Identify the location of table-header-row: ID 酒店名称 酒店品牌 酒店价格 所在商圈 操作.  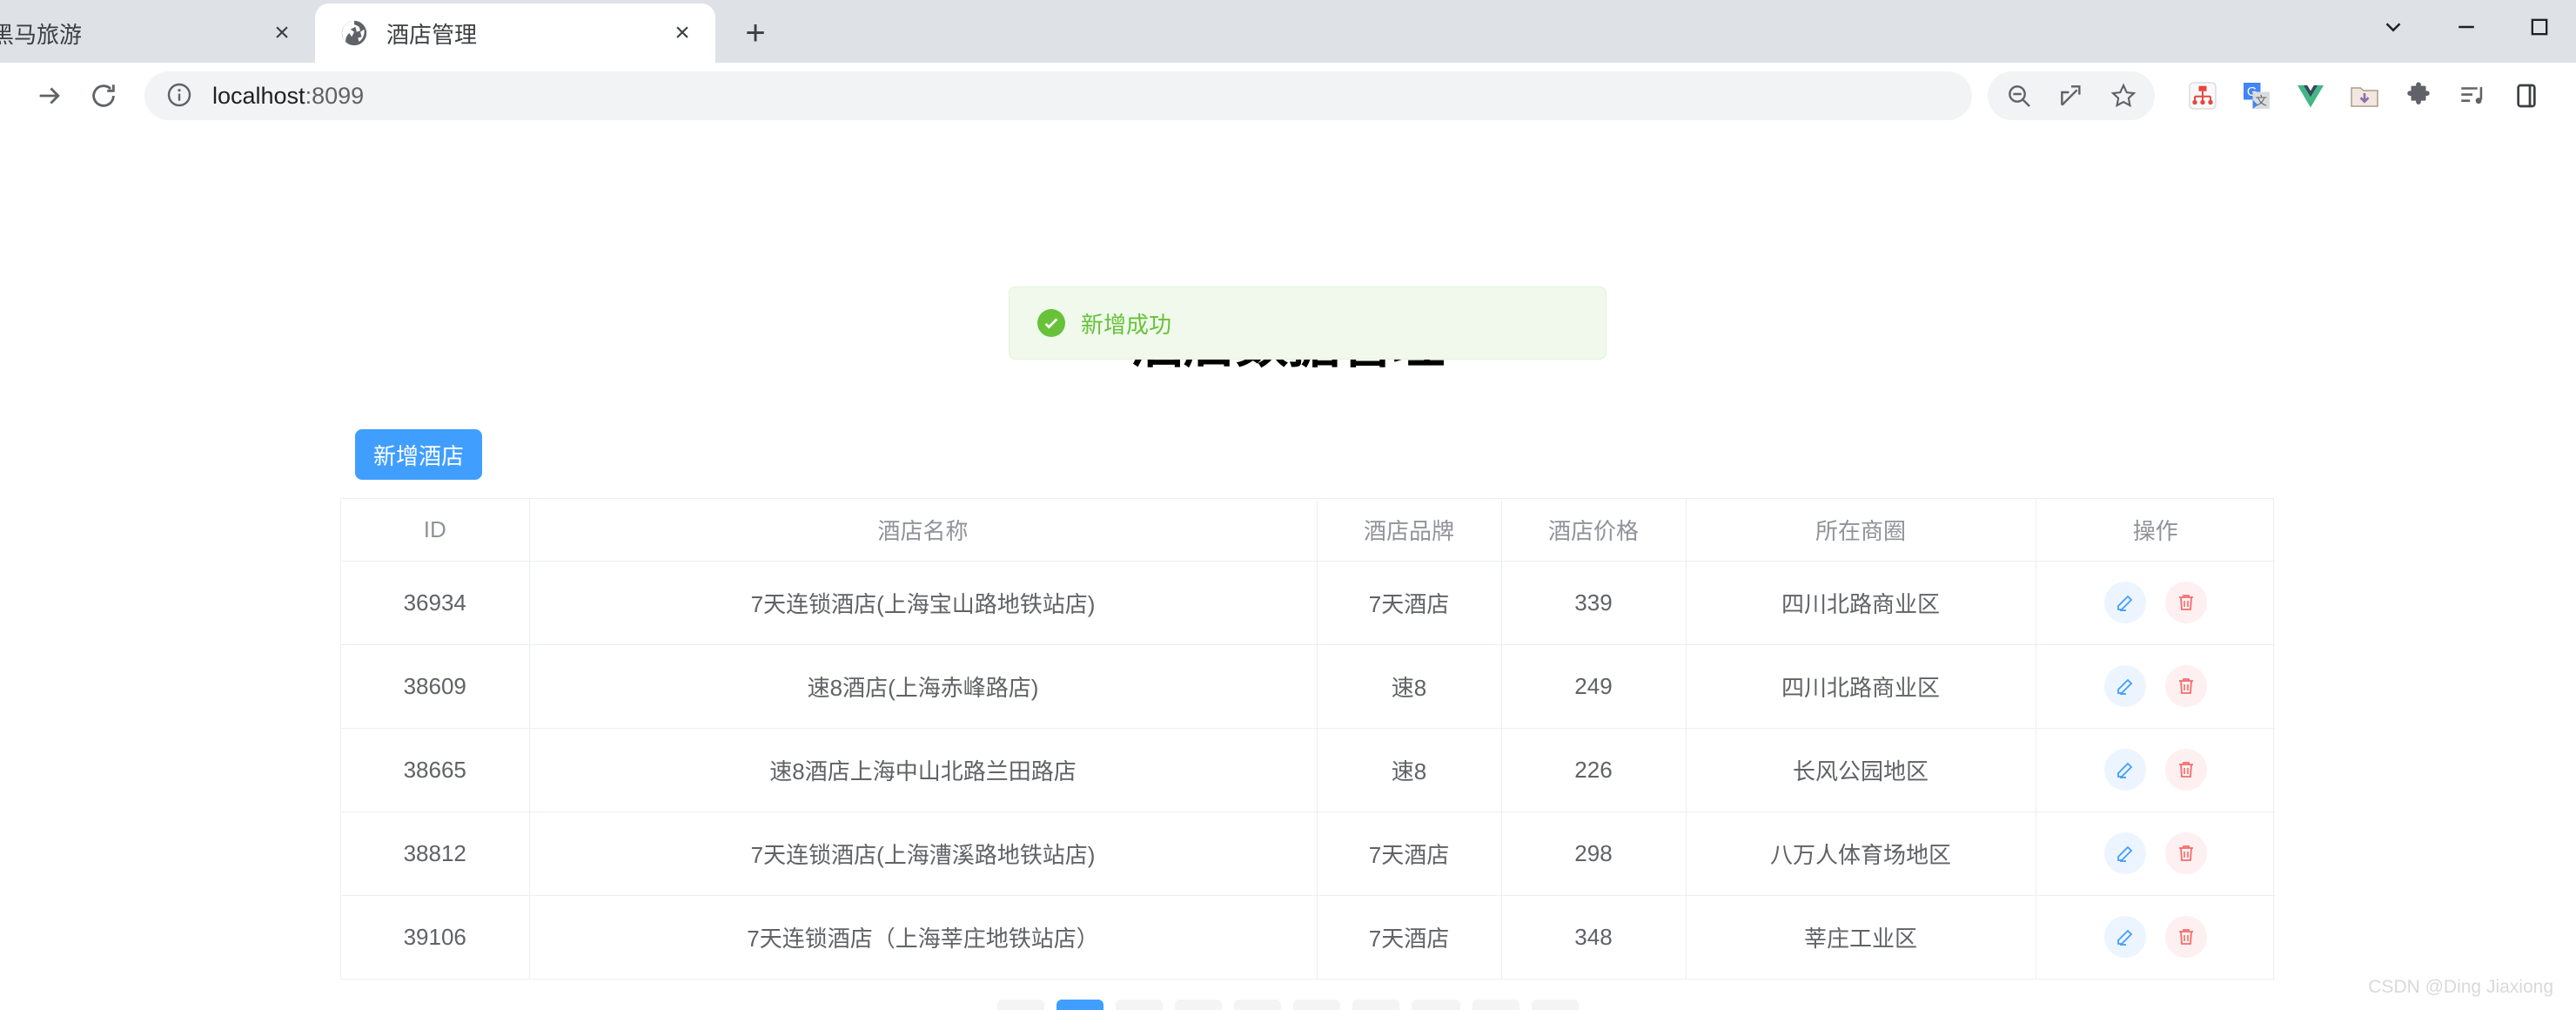
(1308, 530).